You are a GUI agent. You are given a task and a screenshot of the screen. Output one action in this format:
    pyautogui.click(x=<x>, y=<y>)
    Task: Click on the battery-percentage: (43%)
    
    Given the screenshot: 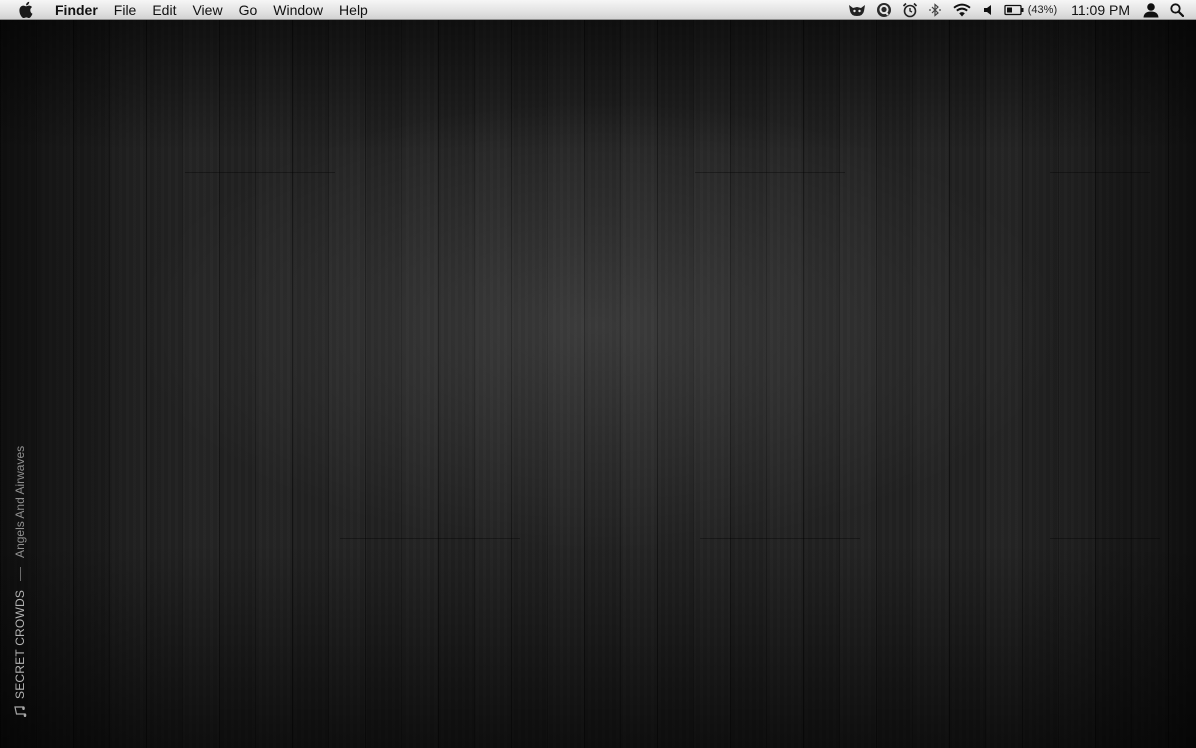 What is the action you would take?
    pyautogui.click(x=1042, y=10)
    